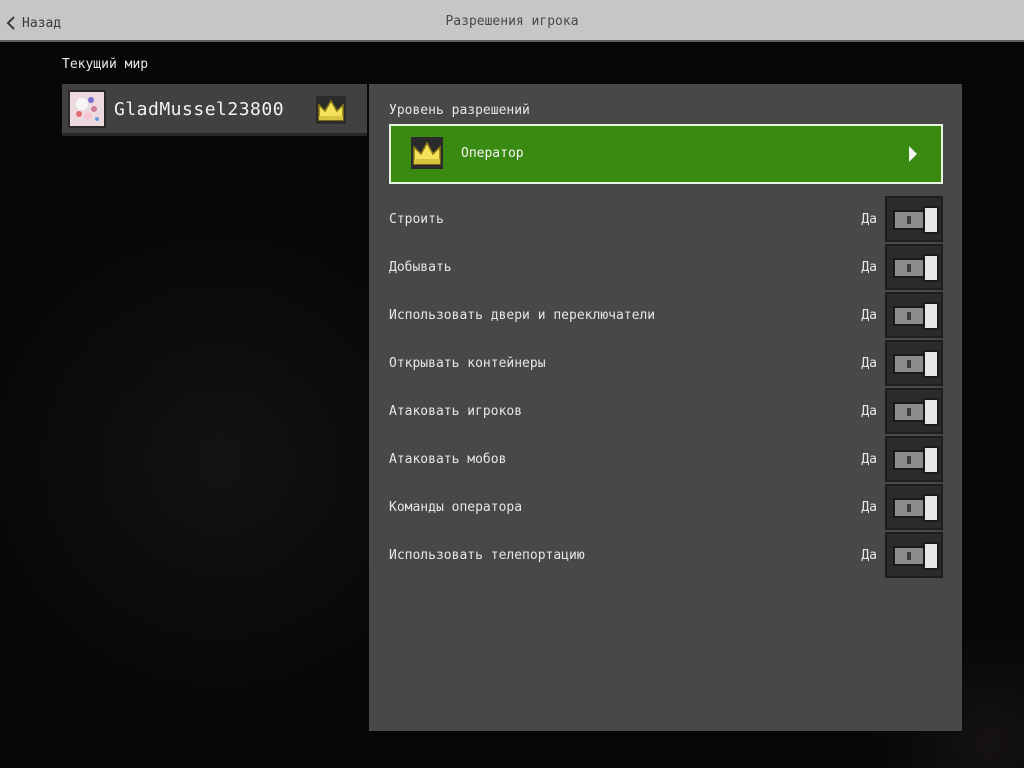 The image size is (1024, 768). I want to click on permission-row: Атаковать игроков Да, so click(666, 412).